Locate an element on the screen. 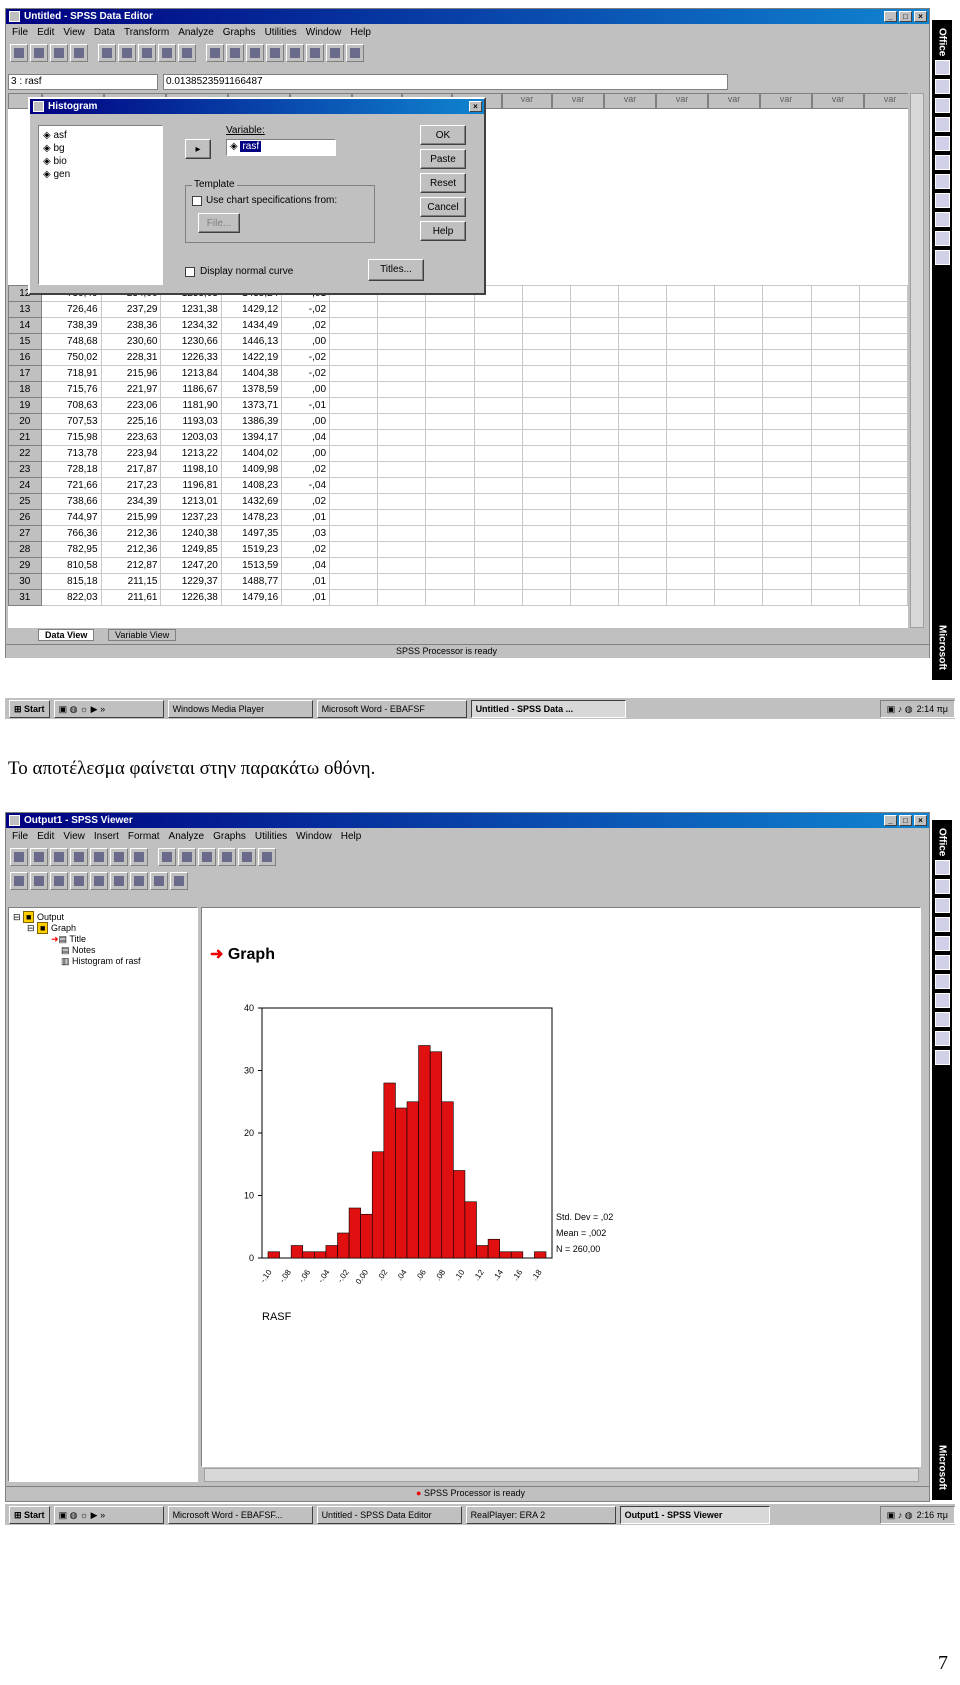  use-spec-checkbox is located at coordinates (197, 201).